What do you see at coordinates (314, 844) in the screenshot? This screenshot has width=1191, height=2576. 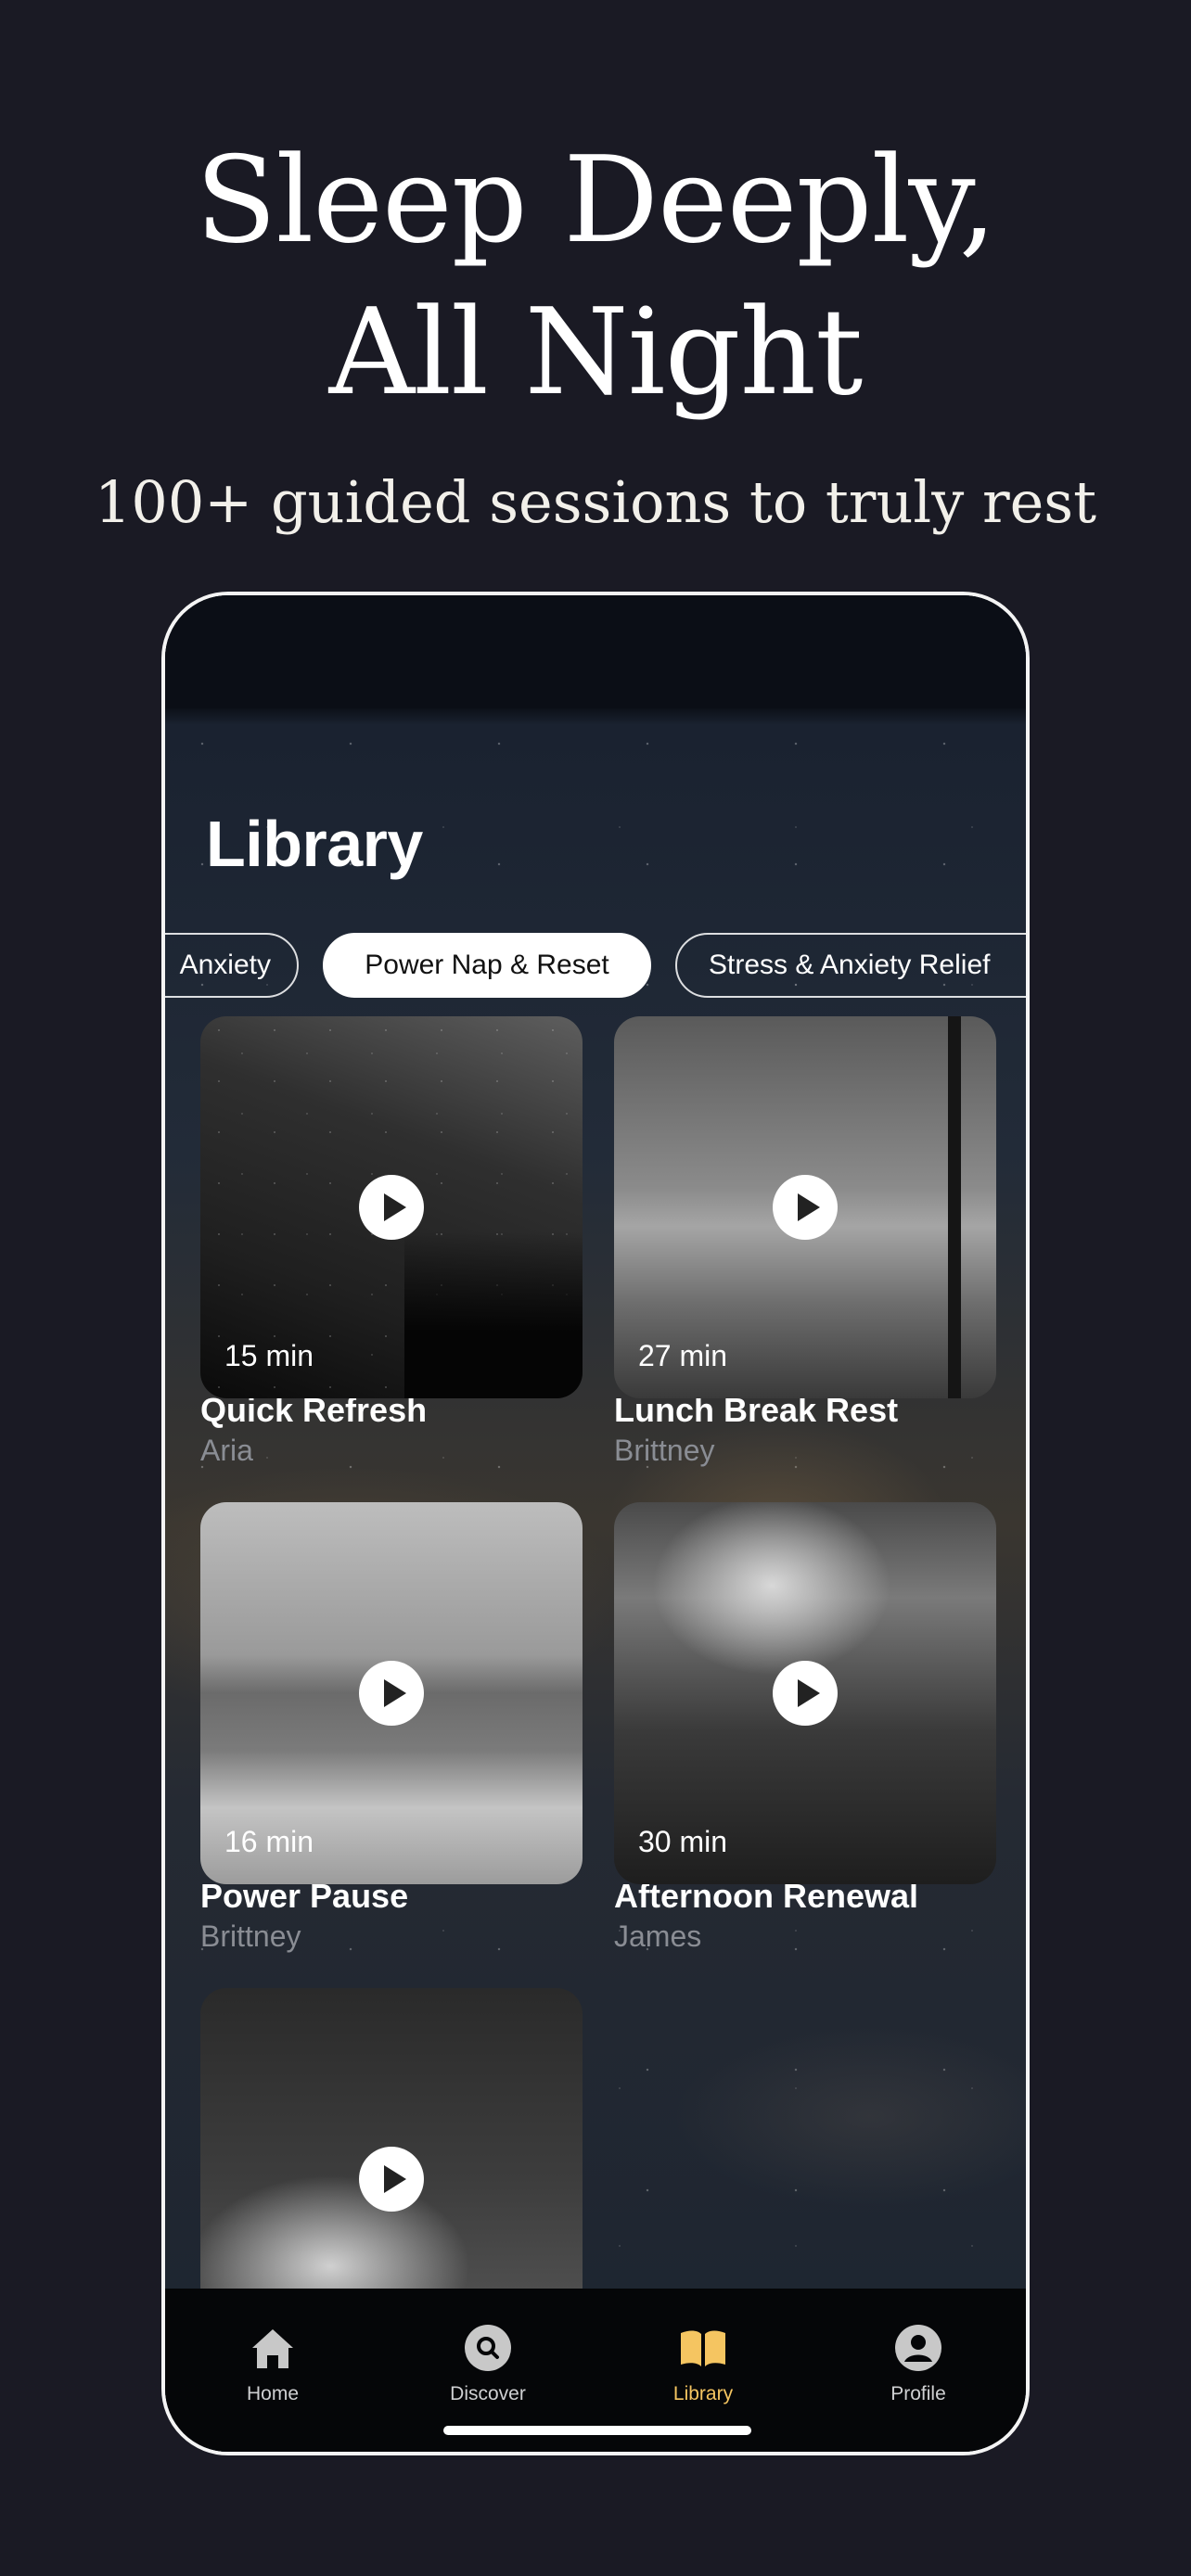 I see `page-title: Library` at bounding box center [314, 844].